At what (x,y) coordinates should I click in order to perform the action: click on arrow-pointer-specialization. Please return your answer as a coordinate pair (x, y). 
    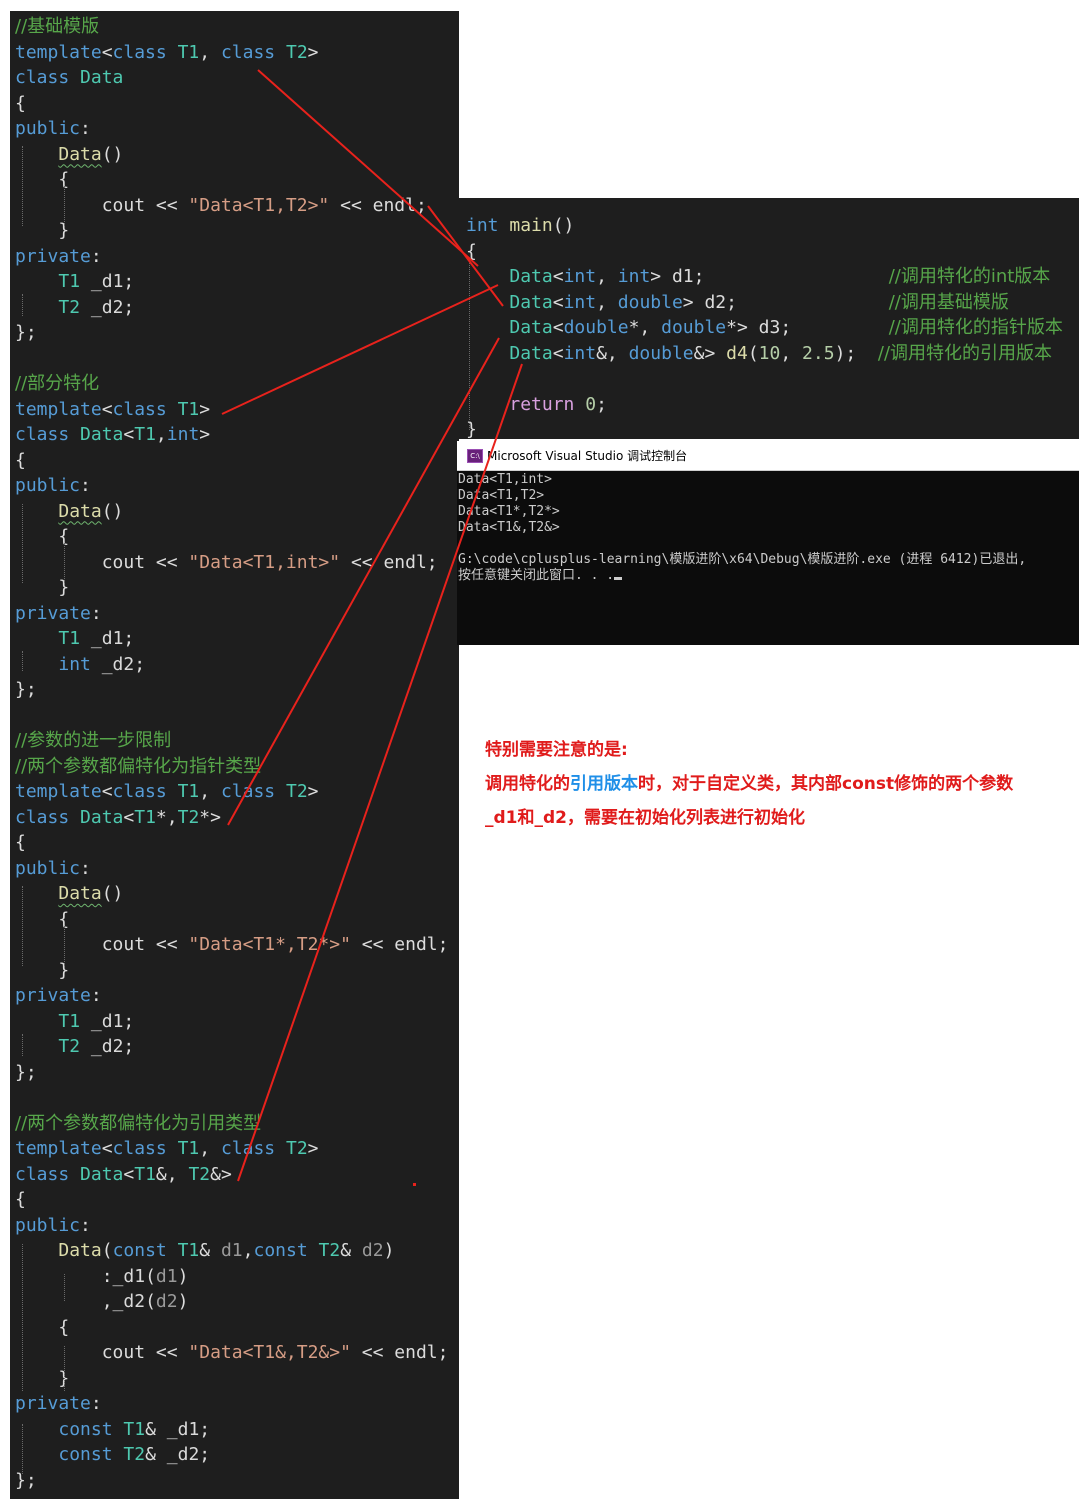
    Looking at the image, I should click on (363, 581).